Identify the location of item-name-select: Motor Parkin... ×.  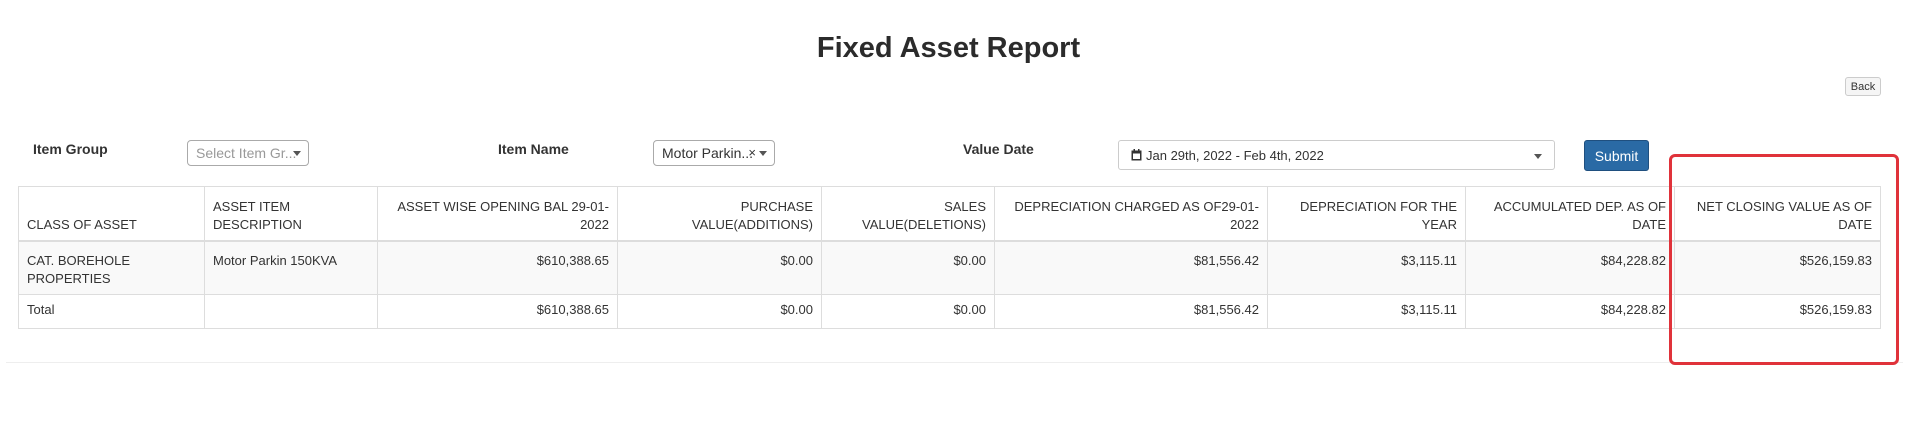
(714, 153).